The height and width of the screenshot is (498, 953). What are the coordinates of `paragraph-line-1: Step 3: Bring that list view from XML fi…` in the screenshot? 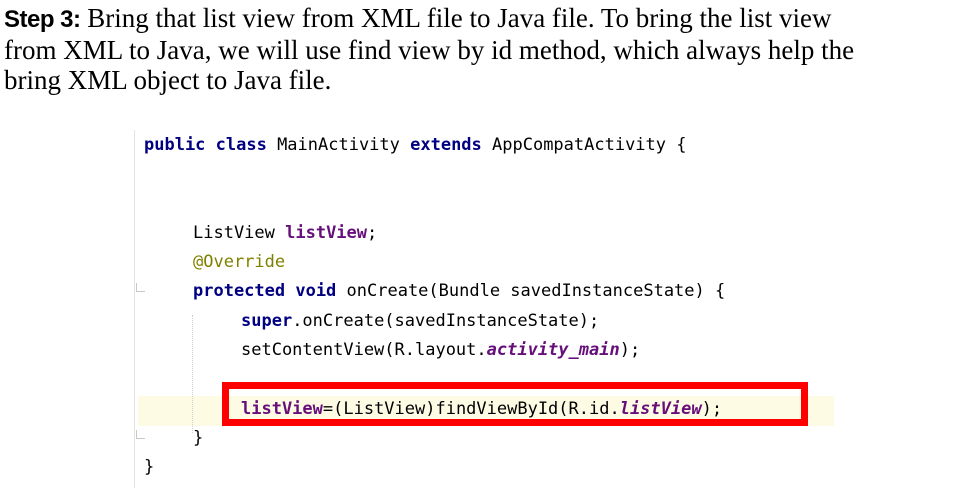 It's located at (476, 19).